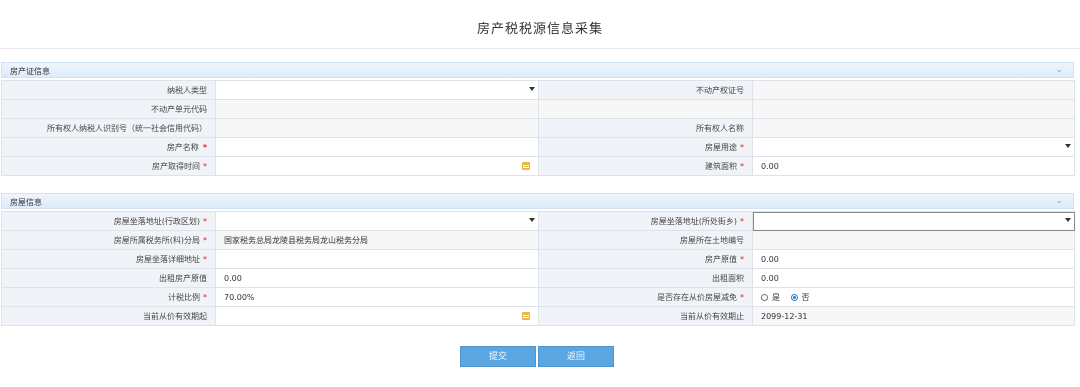  What do you see at coordinates (108, 240) in the screenshot?
I see `field-label: 房屋所属税务所(科)分局 *` at bounding box center [108, 240].